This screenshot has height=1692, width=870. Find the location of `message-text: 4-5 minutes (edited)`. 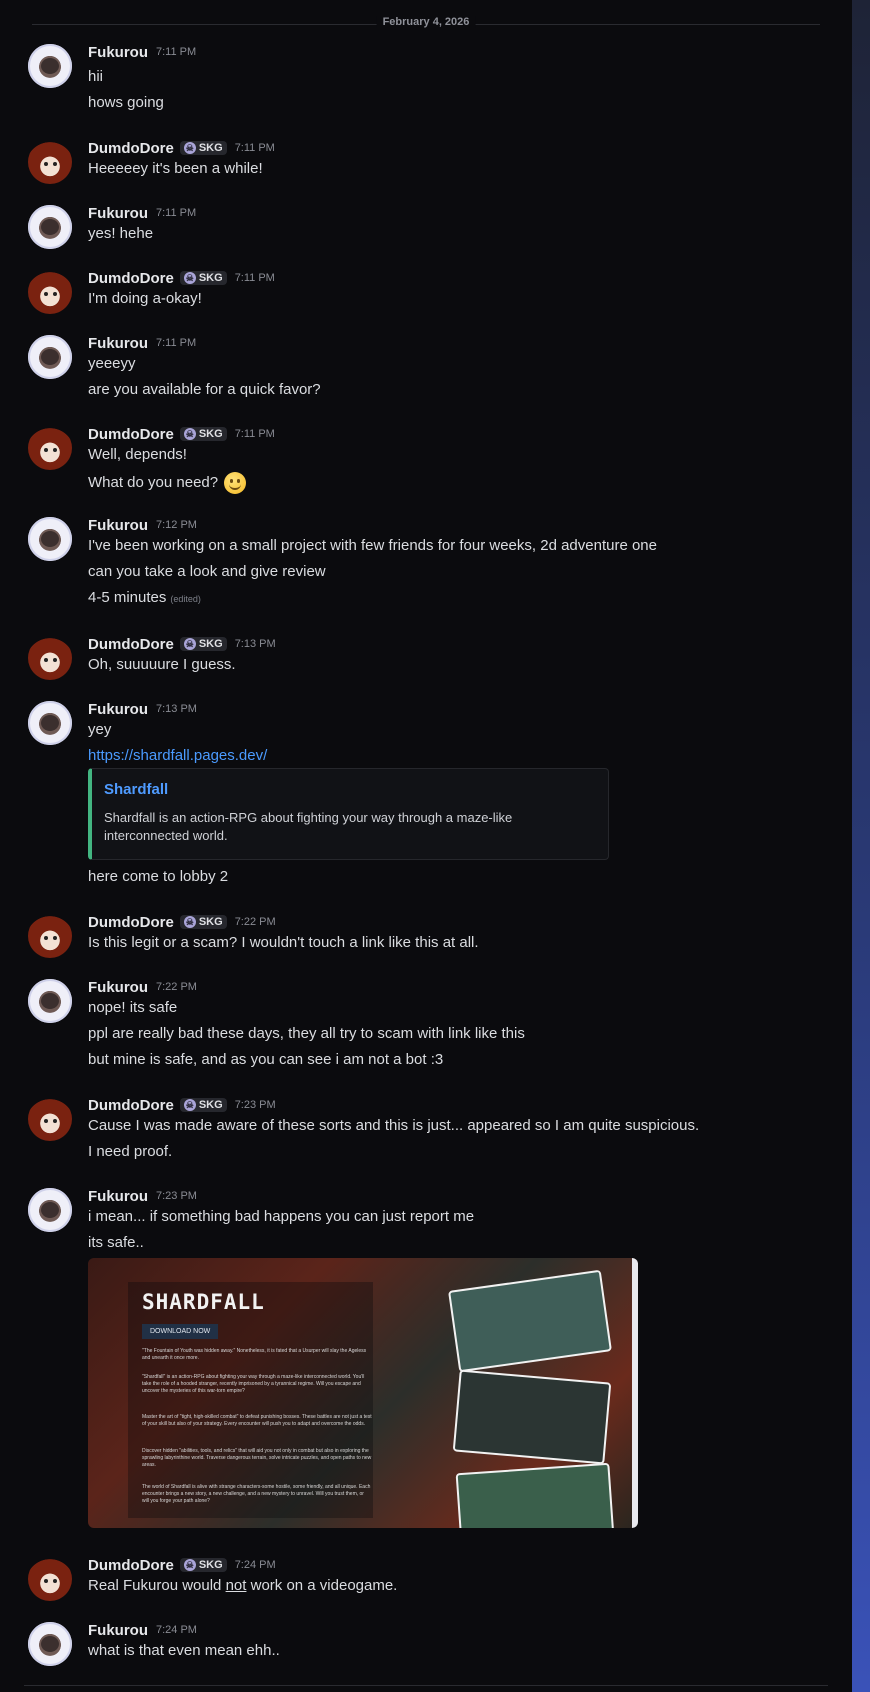

message-text: 4-5 minutes (edited) is located at coordinates (144, 597).